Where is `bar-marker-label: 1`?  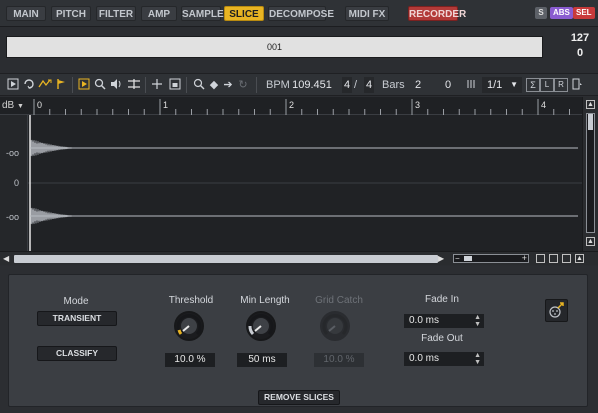
bar-marker-label: 1 is located at coordinates (165, 105).